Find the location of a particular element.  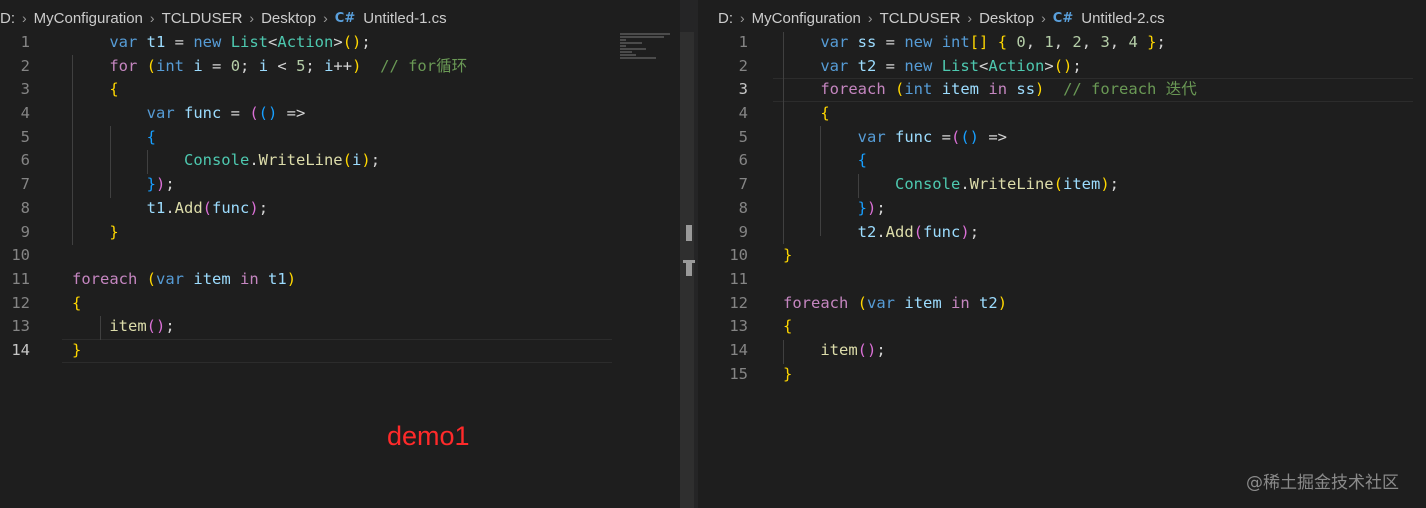

code-token: t1 is located at coordinates (156, 42).